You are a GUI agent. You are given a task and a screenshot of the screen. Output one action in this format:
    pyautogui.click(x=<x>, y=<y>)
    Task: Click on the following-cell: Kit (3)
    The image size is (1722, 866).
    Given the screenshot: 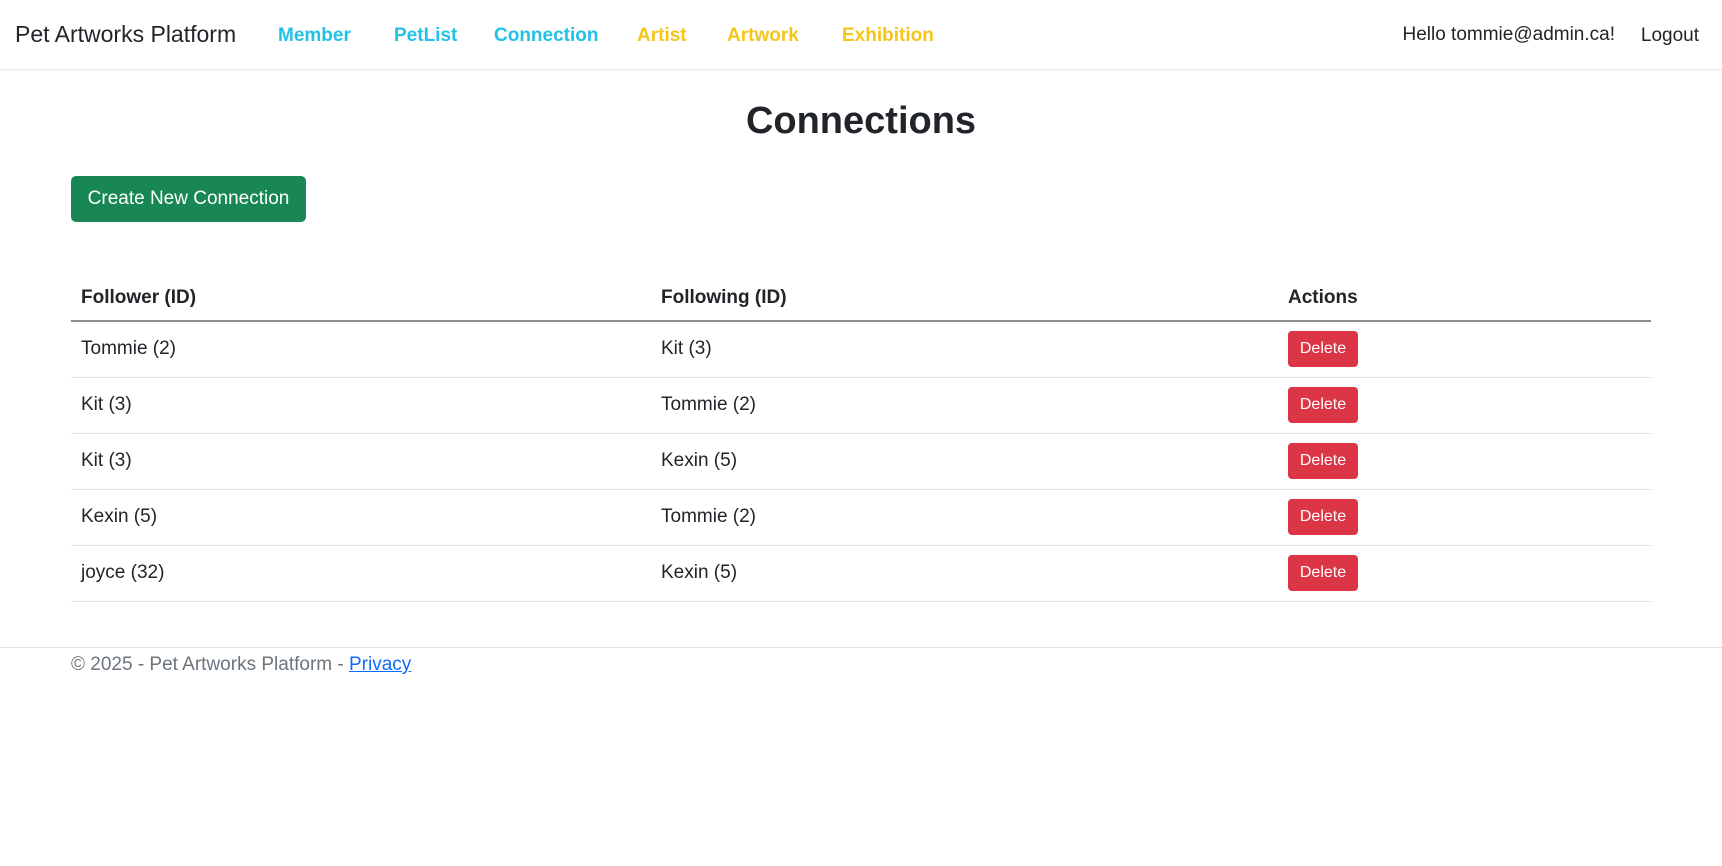 What is the action you would take?
    pyautogui.click(x=964, y=349)
    